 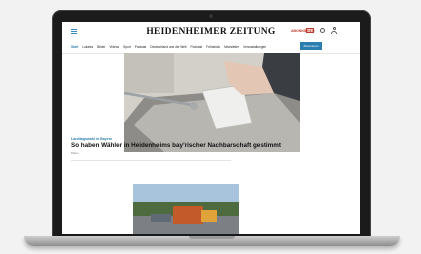 I want to click on nav-item: Frühstück, so click(x=213, y=47).